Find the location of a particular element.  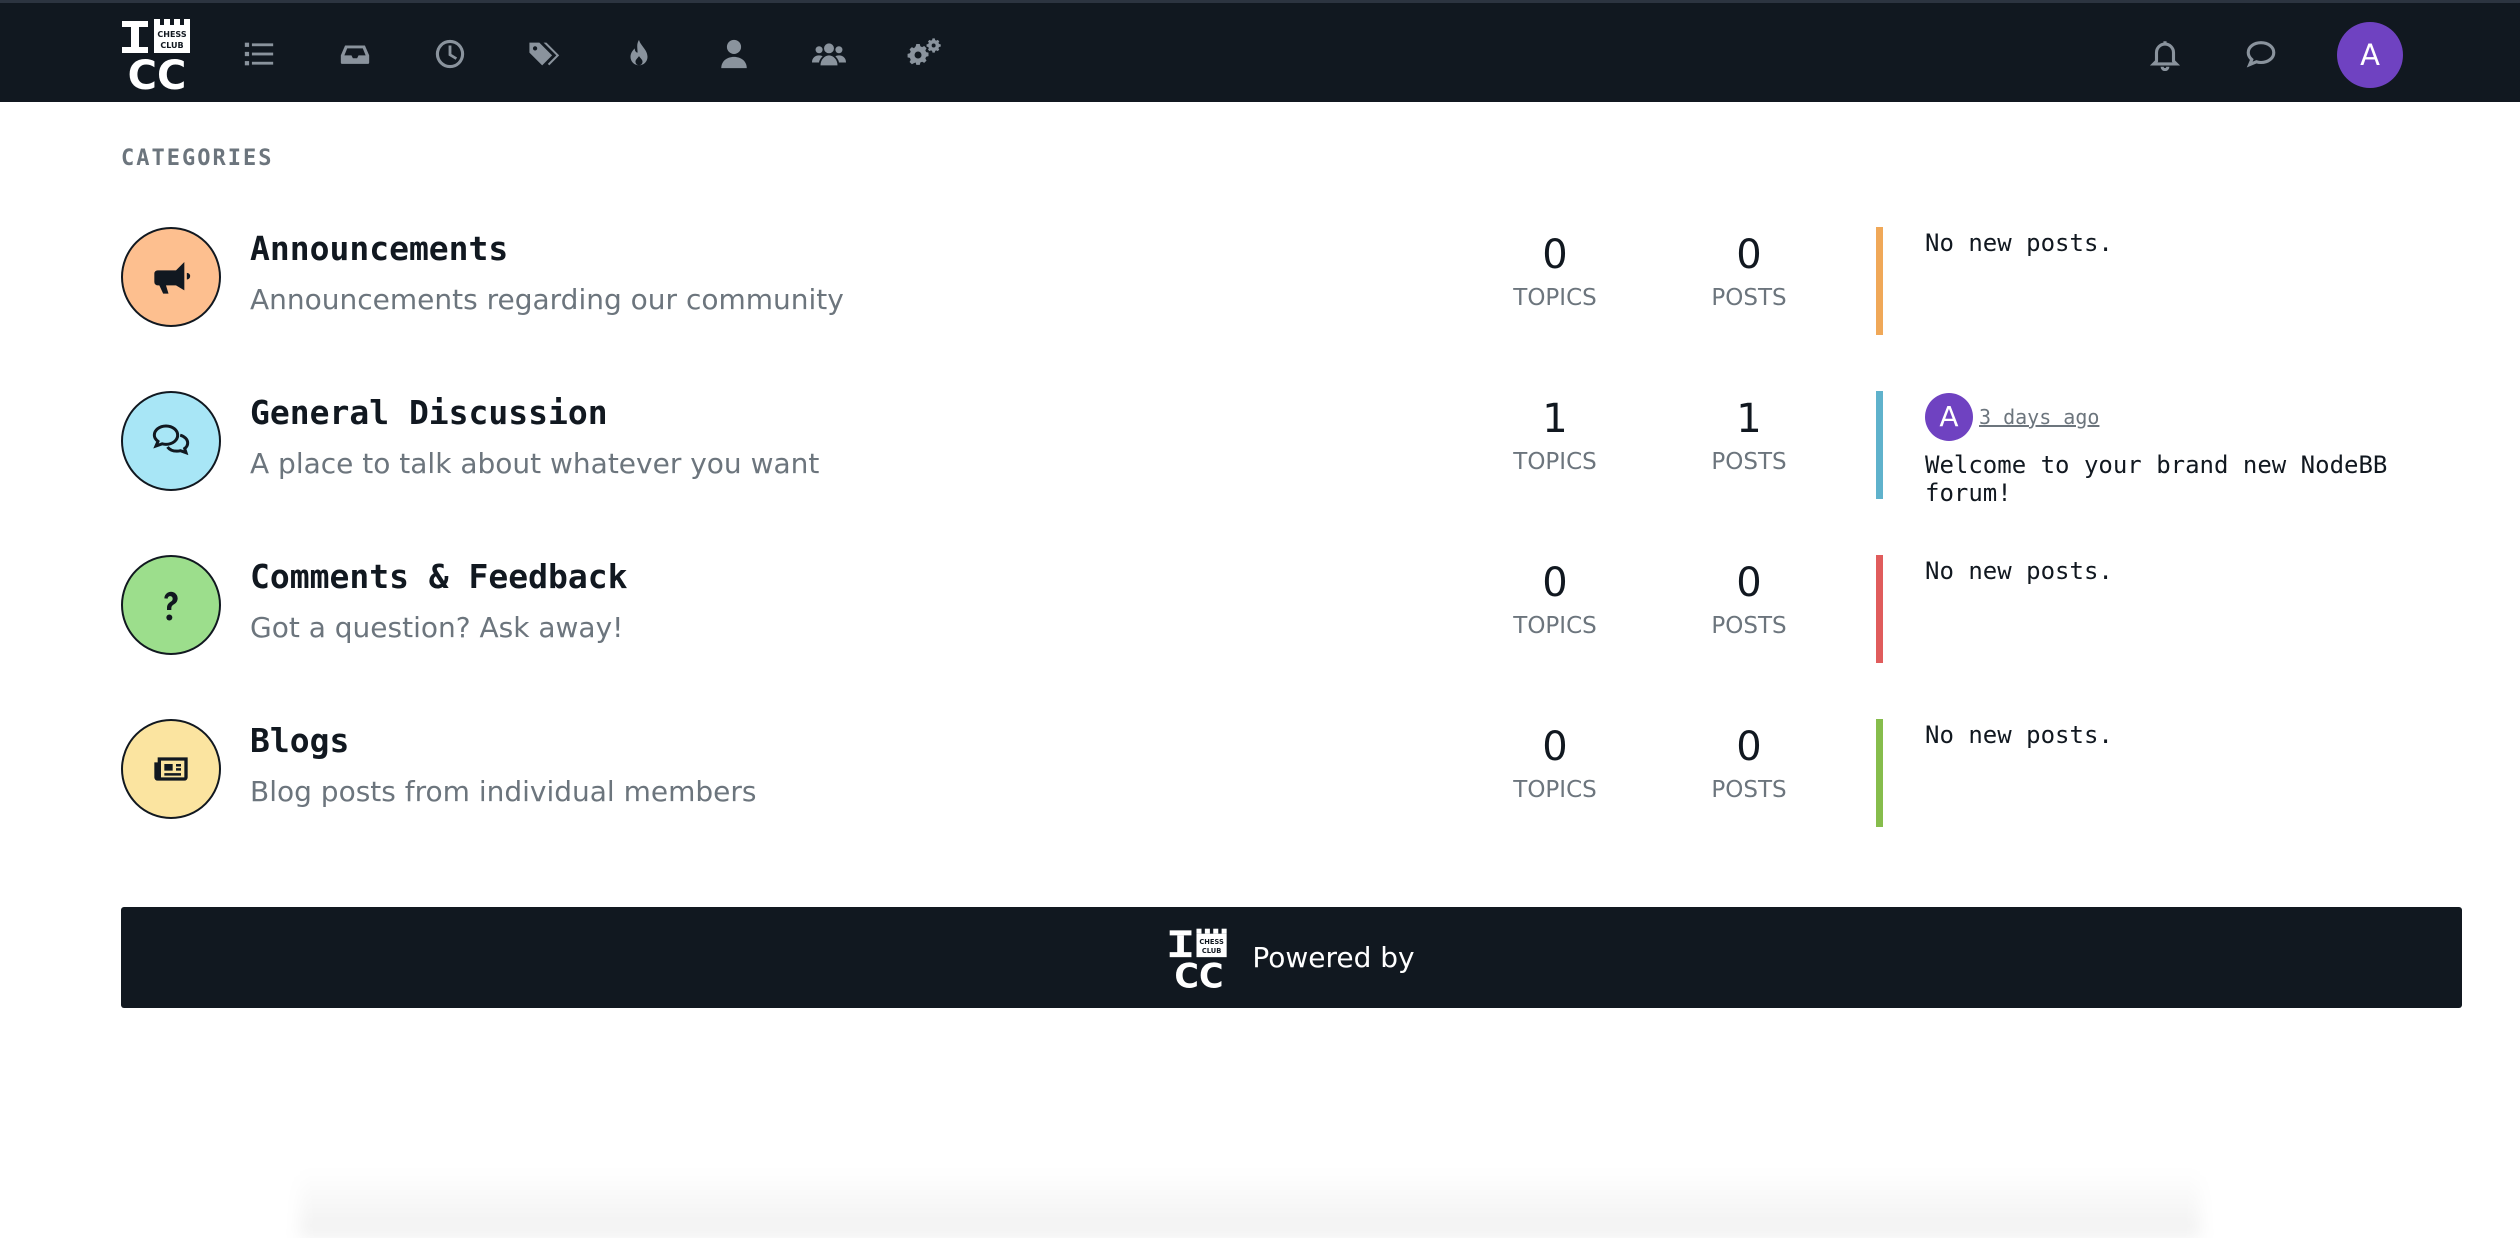

category-description: Announcements regarding our community is located at coordinates (547, 299).